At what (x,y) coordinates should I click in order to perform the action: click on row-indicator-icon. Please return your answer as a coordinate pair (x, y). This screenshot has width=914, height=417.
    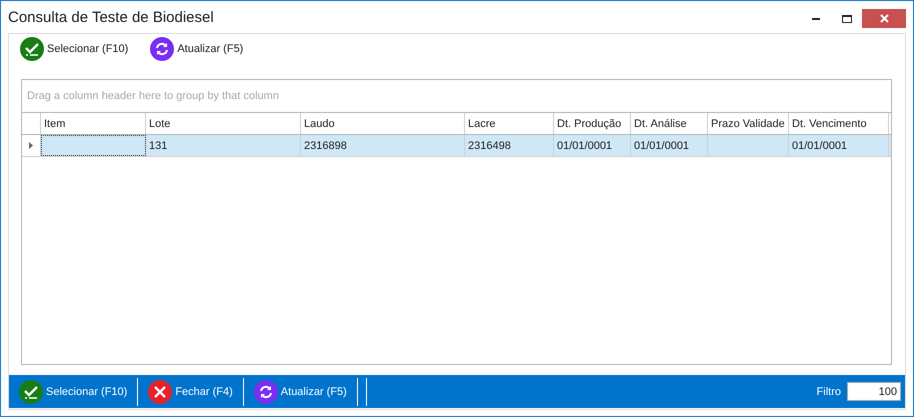
    Looking at the image, I should click on (31, 145).